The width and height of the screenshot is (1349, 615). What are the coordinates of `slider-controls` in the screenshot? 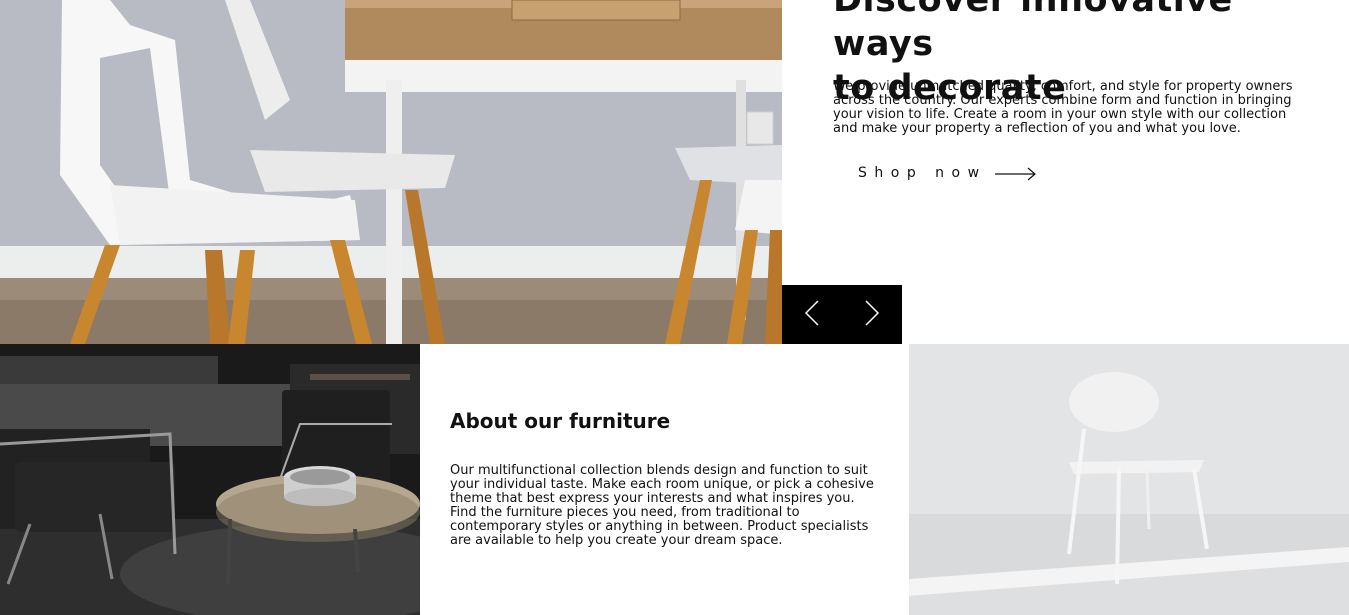 It's located at (842, 314).